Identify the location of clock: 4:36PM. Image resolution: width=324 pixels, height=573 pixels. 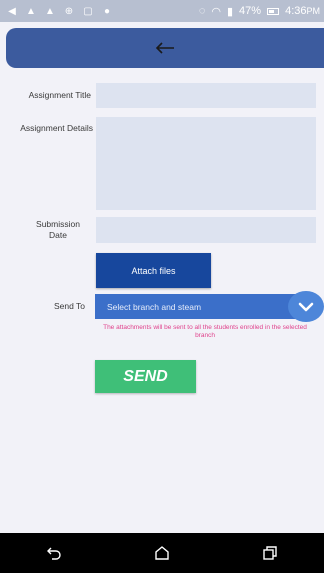
(302, 11).